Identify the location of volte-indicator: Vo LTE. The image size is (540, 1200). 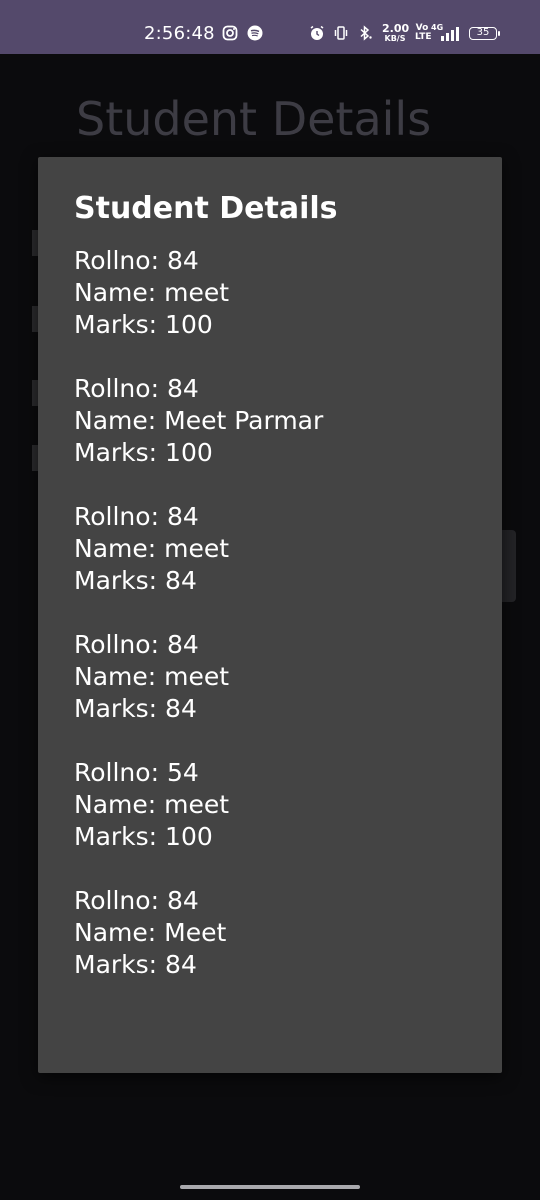
(423, 33).